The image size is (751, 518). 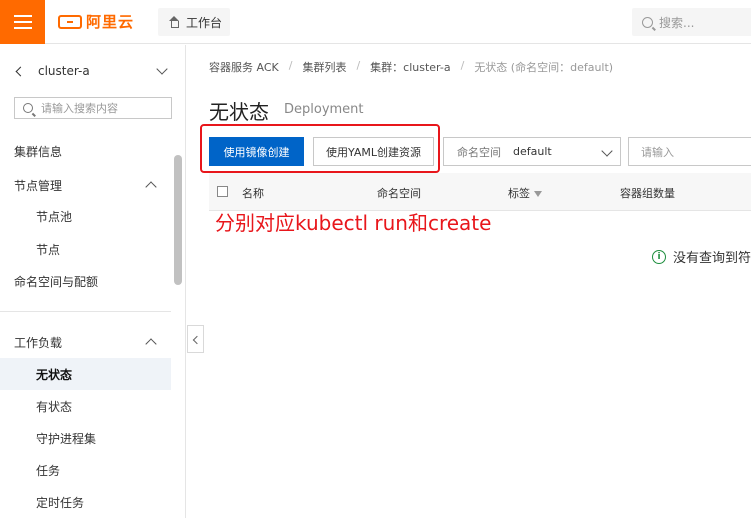 I want to click on sidebar-divider, so click(x=85, y=311).